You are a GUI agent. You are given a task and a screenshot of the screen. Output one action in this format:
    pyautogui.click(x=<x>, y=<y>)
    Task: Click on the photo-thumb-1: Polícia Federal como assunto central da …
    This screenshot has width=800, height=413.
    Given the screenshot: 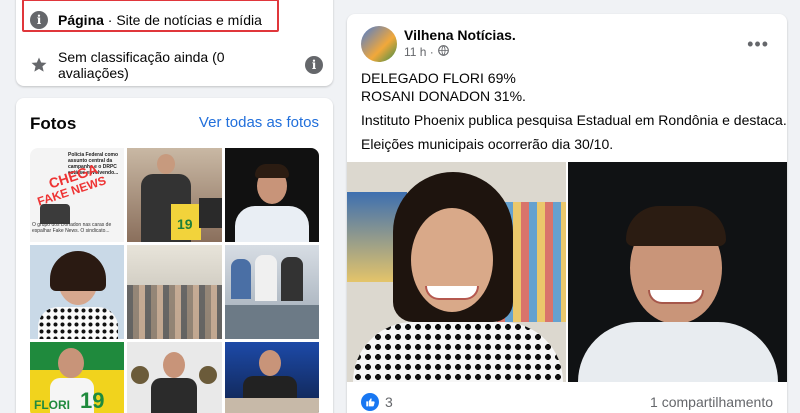 What is the action you would take?
    pyautogui.click(x=77, y=195)
    